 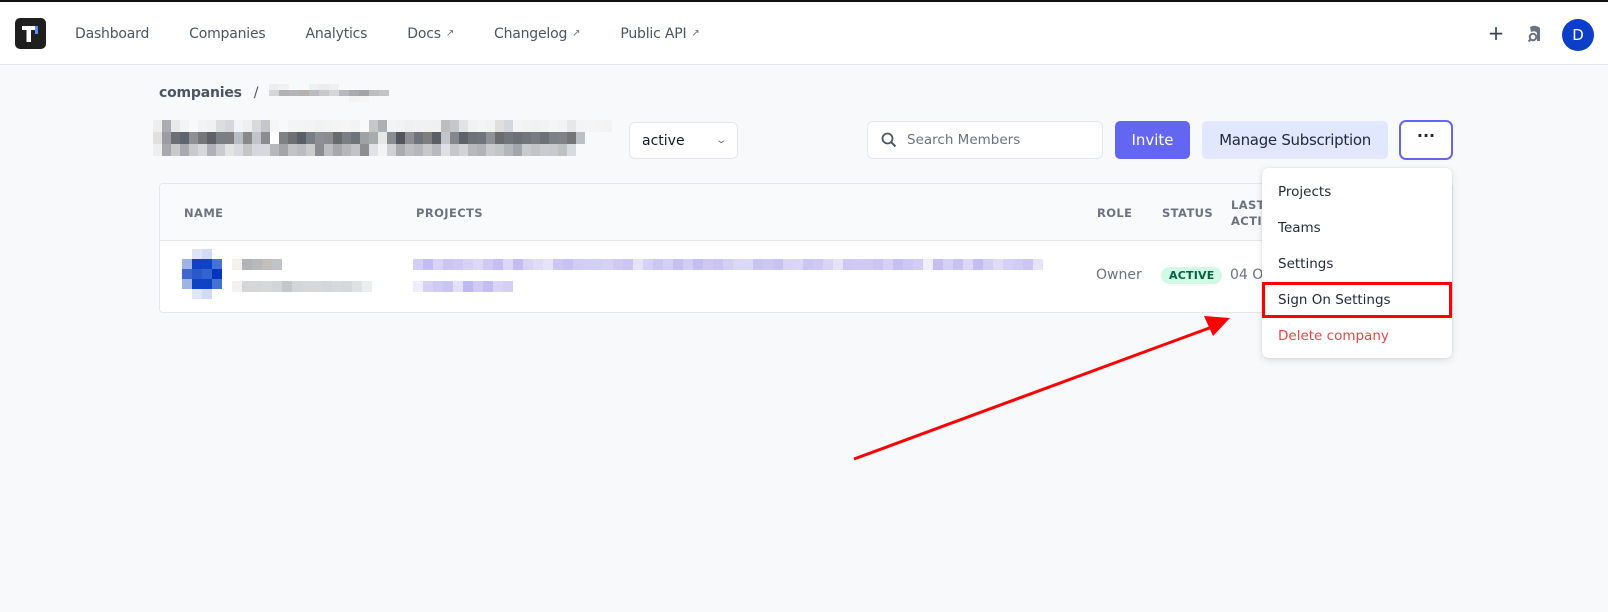 I want to click on header-name: NAME, so click(x=203, y=213).